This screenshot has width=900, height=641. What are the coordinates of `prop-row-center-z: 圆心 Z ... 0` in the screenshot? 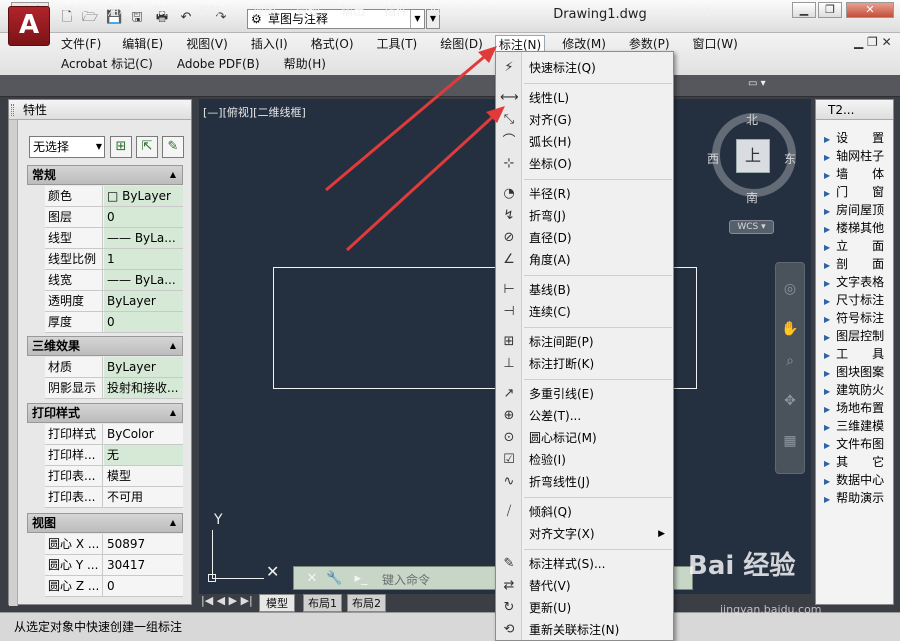 It's located at (114, 586).